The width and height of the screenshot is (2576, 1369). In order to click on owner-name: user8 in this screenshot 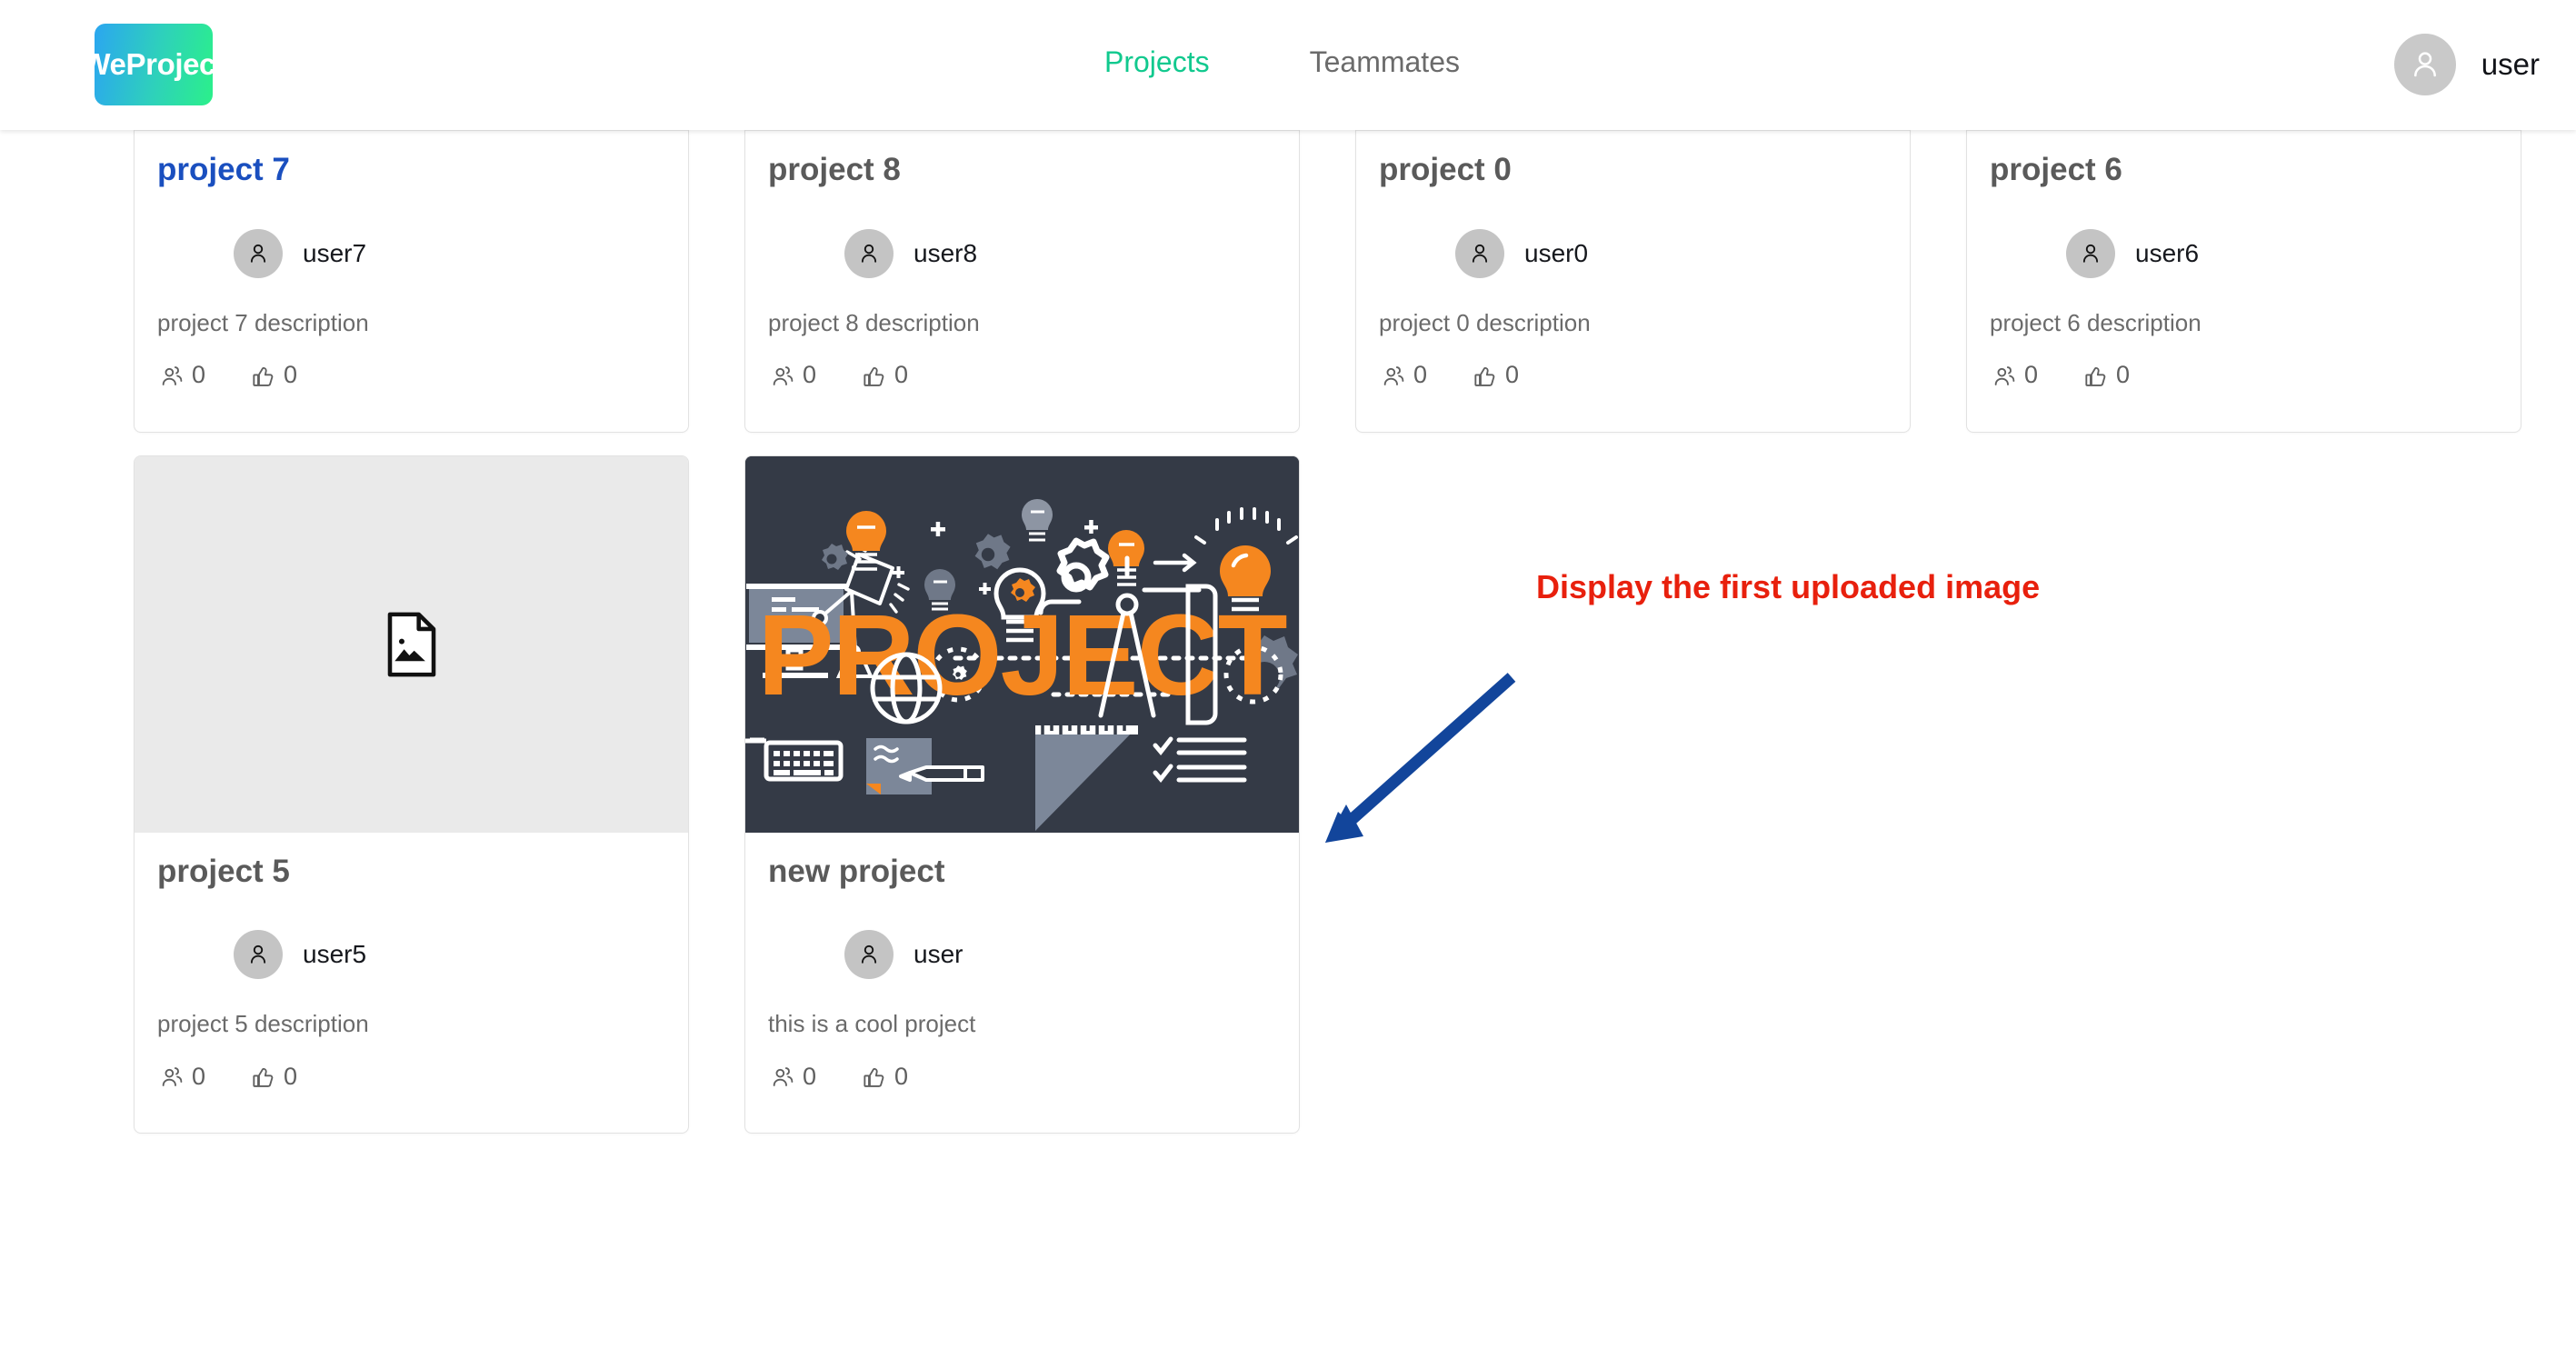, I will do `click(946, 253)`.